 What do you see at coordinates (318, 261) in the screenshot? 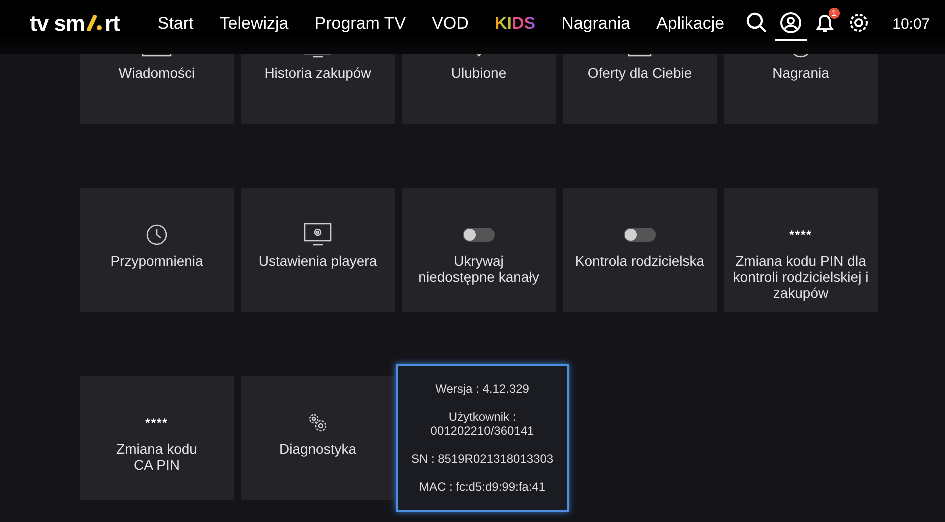
I see `tile-label: Ustawienia playera` at bounding box center [318, 261].